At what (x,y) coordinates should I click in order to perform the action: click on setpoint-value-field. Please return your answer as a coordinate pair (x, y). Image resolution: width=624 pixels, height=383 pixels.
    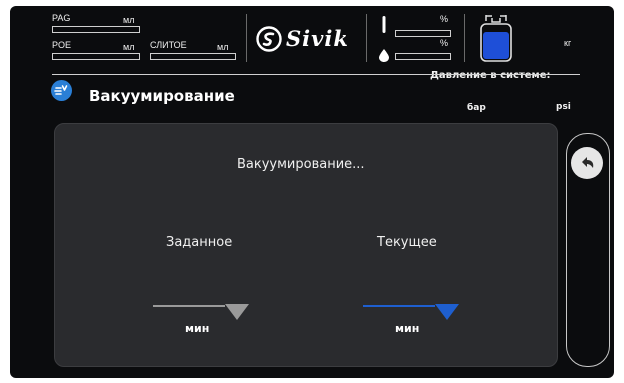
    Looking at the image, I should click on (189, 306).